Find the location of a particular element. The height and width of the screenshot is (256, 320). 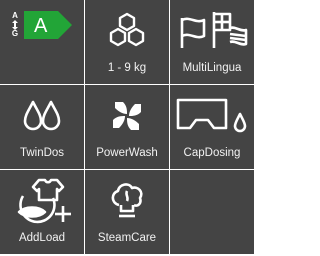

steamcare-tile: SteamCare is located at coordinates (127, 212).